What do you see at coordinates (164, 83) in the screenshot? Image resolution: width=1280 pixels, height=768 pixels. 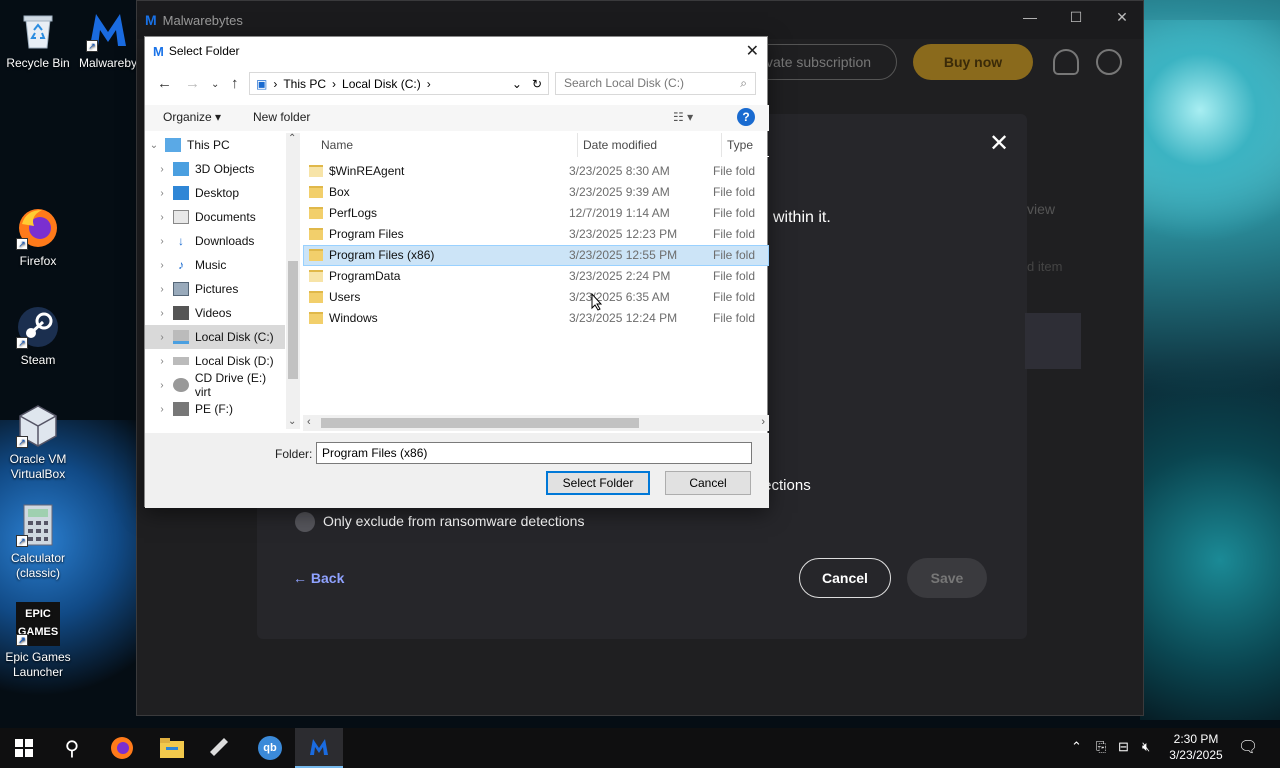 I see `back-arrow-icon: ←` at bounding box center [164, 83].